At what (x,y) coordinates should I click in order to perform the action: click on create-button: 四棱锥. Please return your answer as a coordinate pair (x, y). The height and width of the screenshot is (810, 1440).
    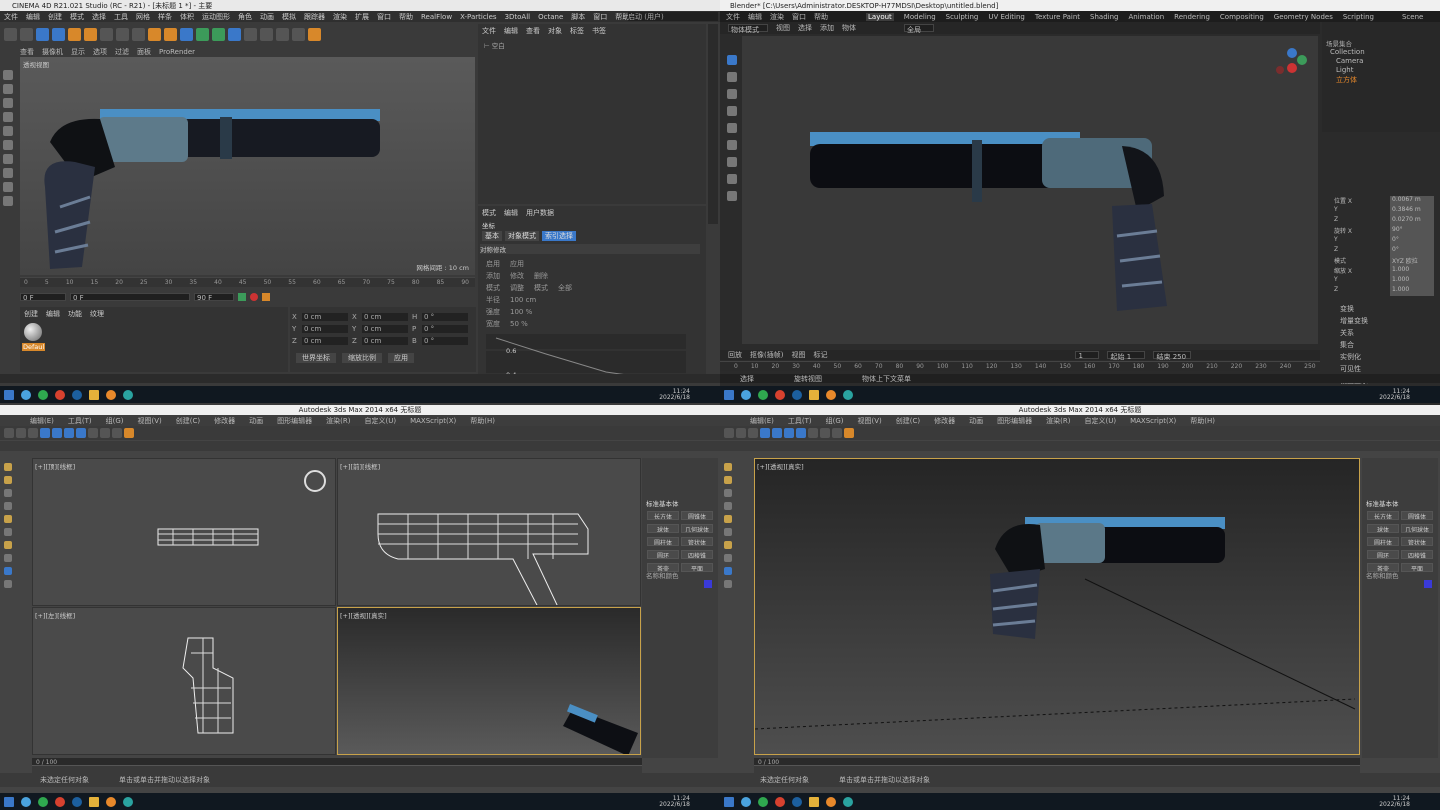
    Looking at the image, I should click on (697, 554).